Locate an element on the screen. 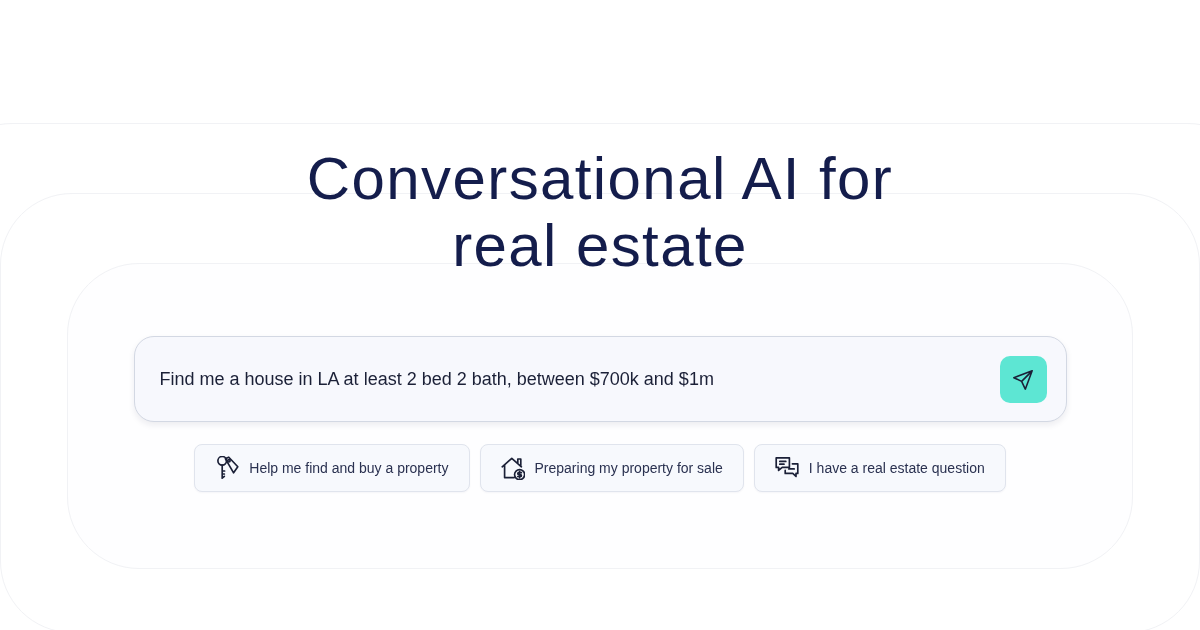 The image size is (1200, 630). send-icon is located at coordinates (1023, 379).